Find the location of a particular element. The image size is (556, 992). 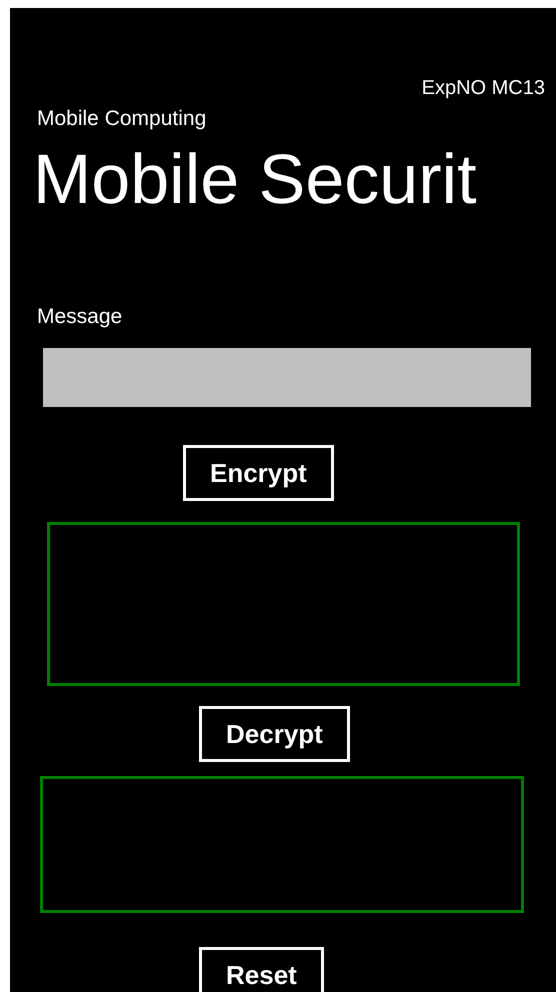

encrypted-output-box is located at coordinates (283, 604).